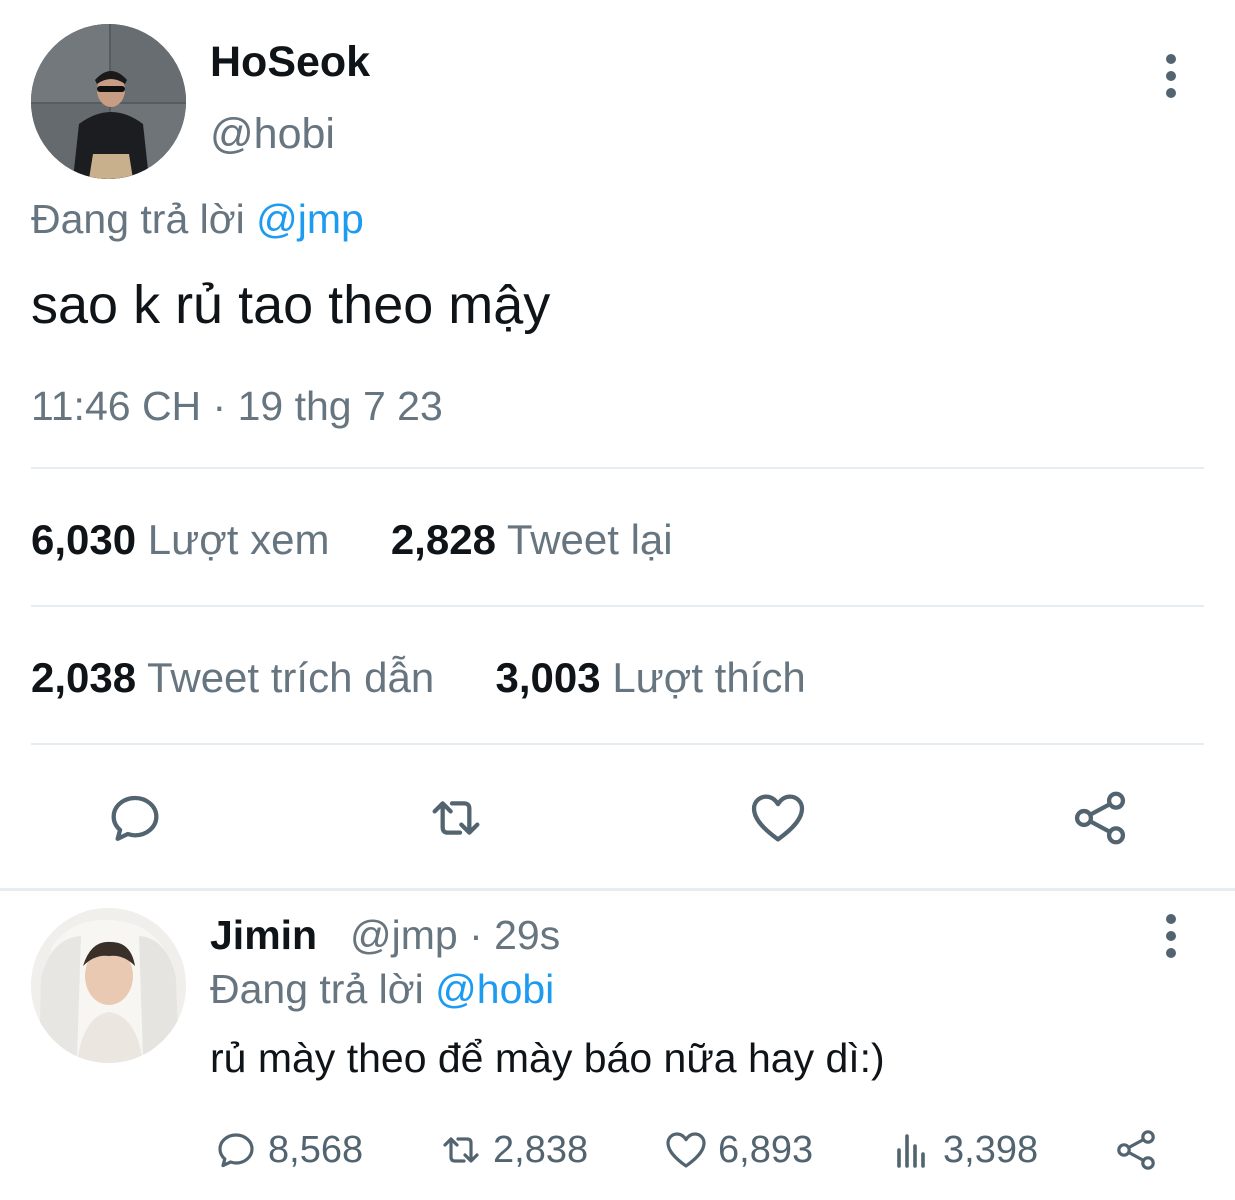 This screenshot has width=1235, height=1200. Describe the element at coordinates (272, 134) in the screenshot. I see `author-handle: @hobi` at that location.